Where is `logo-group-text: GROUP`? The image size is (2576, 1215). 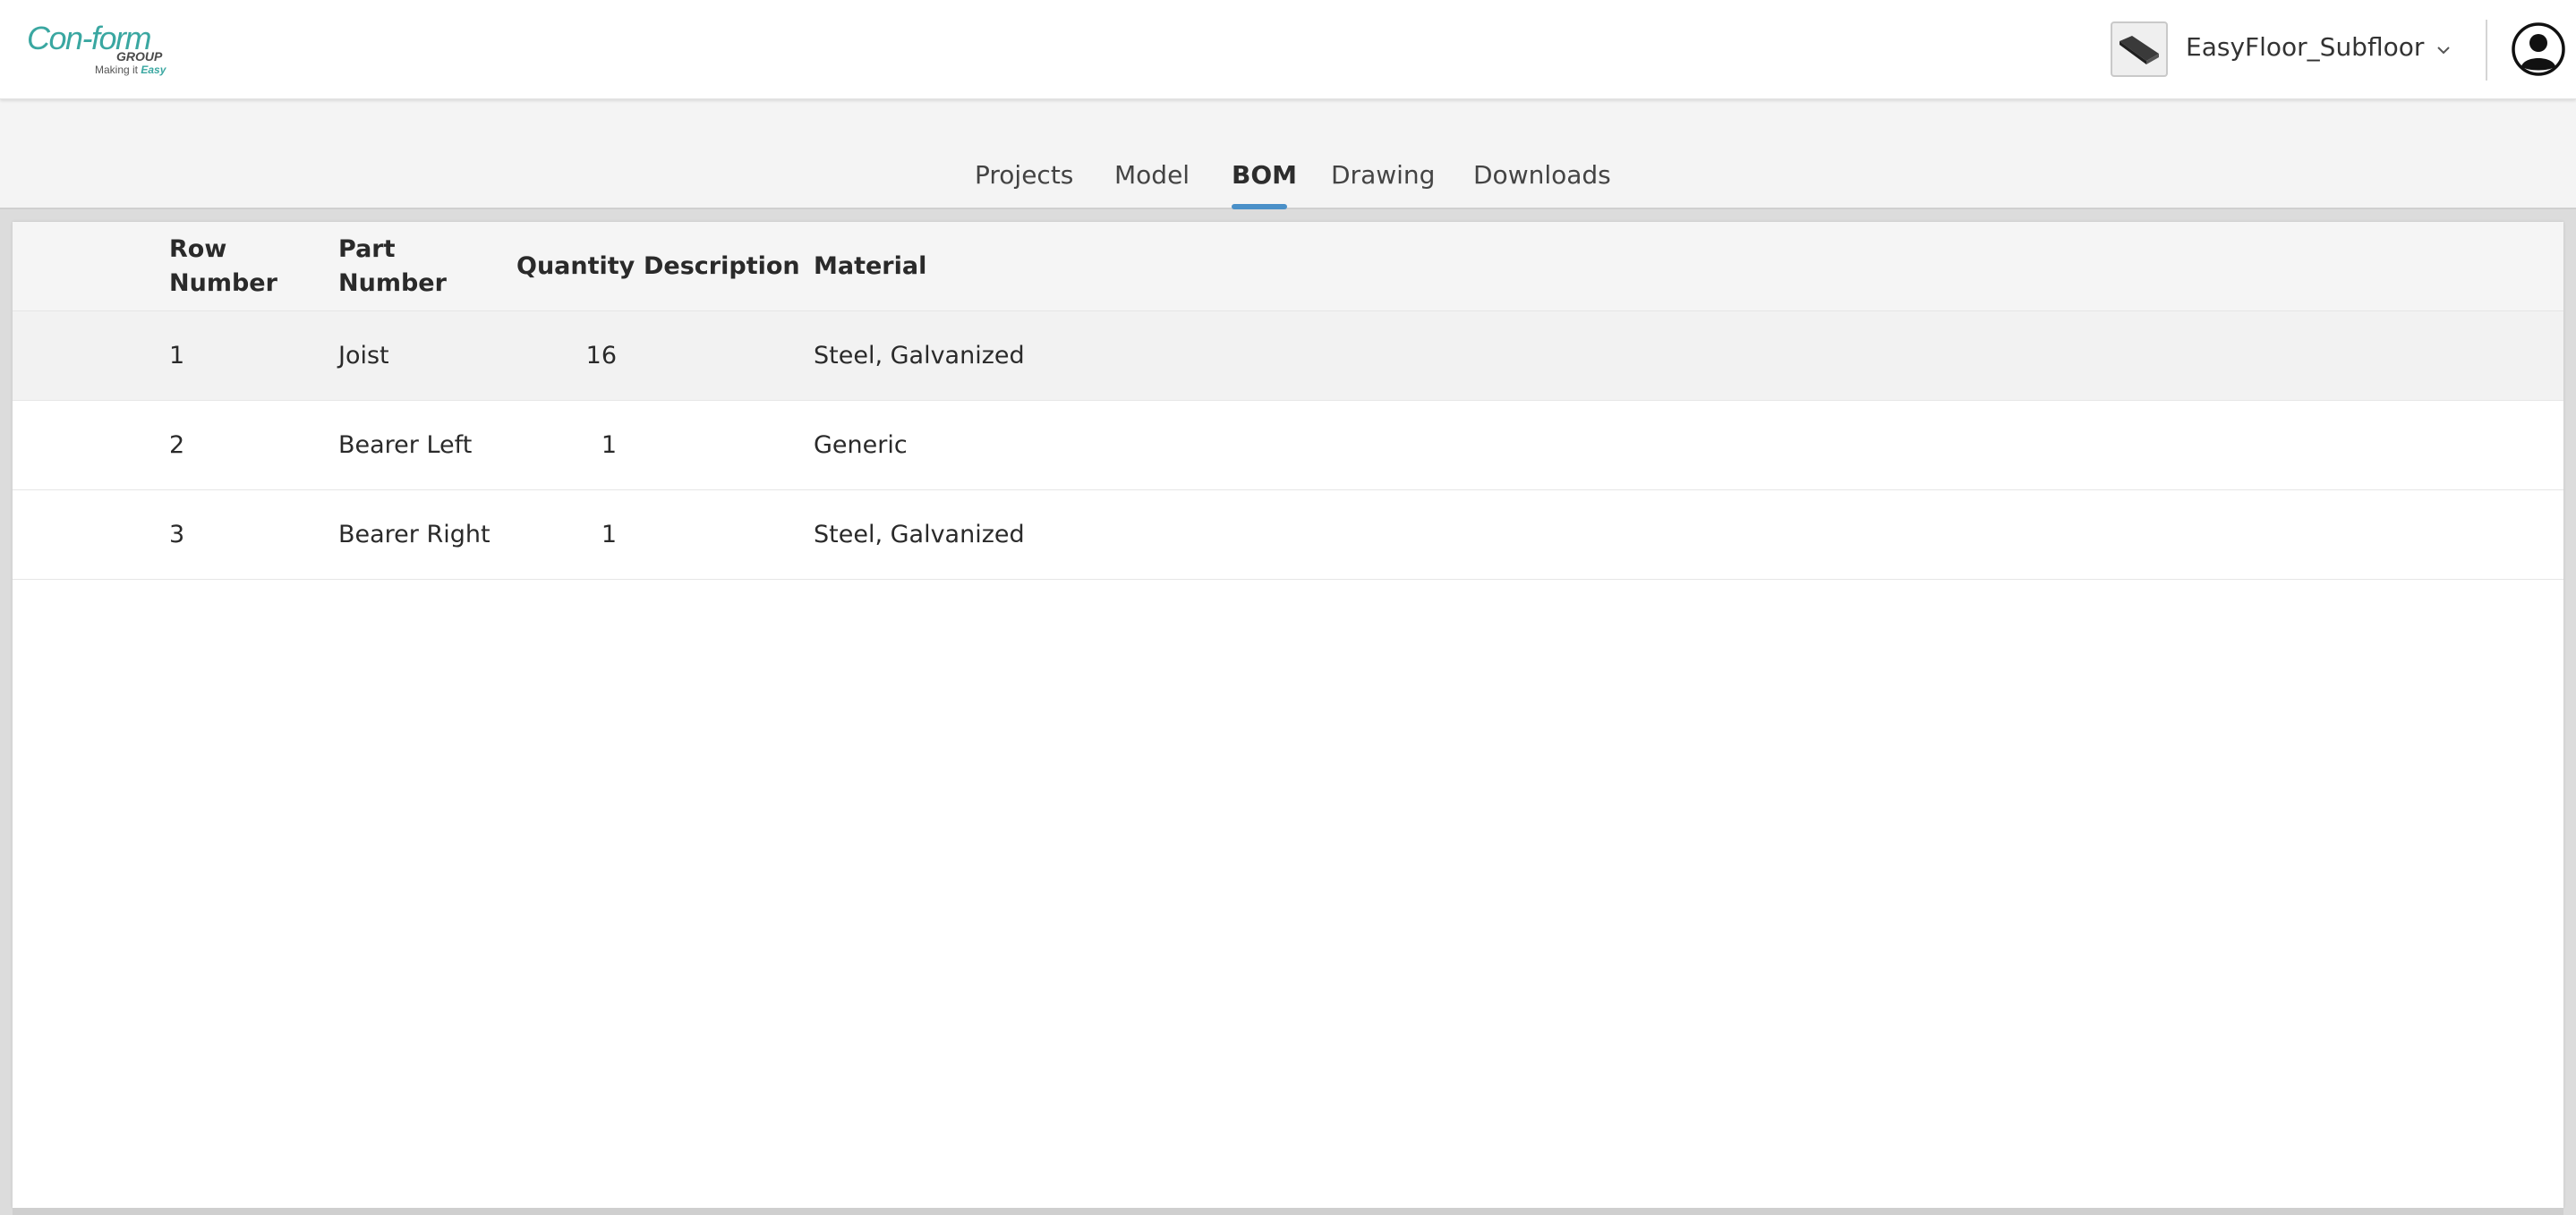 logo-group-text: GROUP is located at coordinates (139, 57).